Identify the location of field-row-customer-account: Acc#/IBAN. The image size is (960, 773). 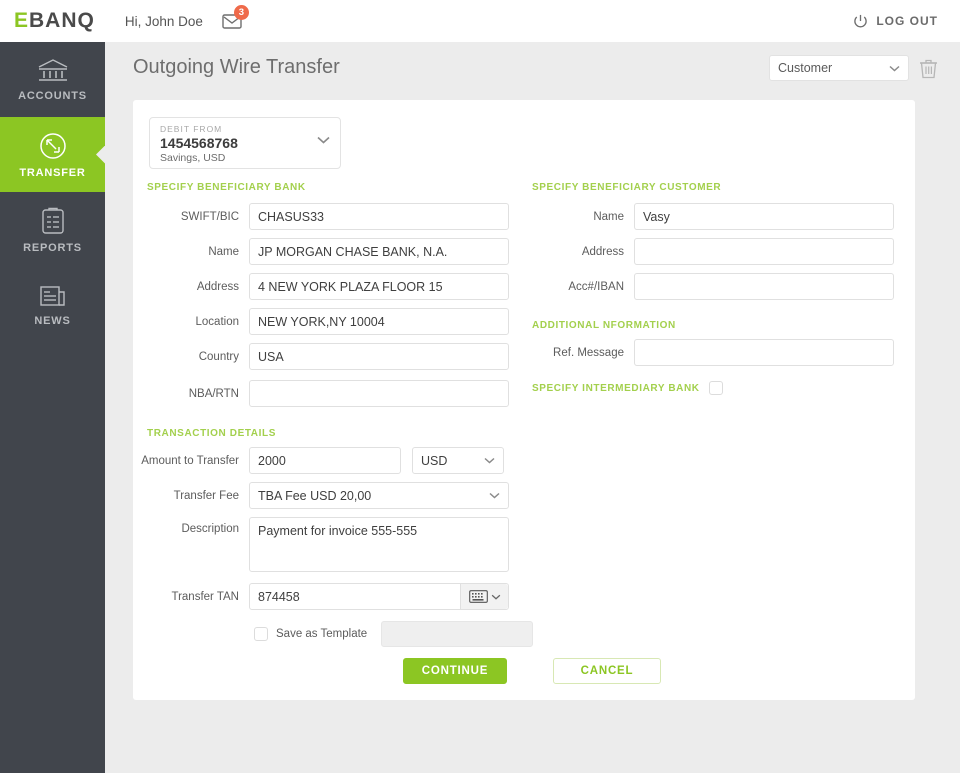
(706, 286).